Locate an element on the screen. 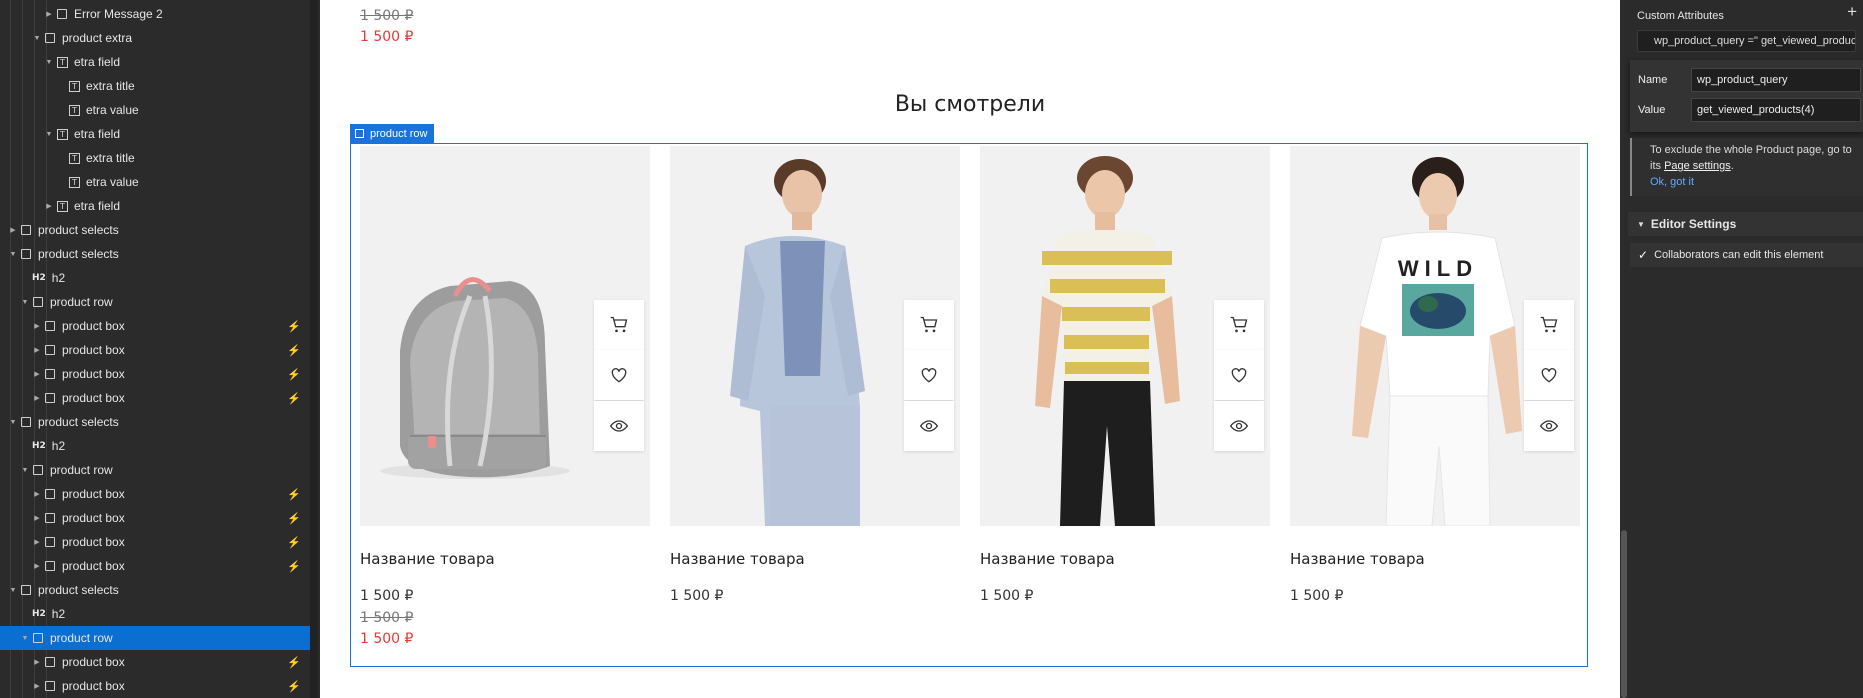  custom-attributes-title: Custom Attributes is located at coordinates (1680, 16).